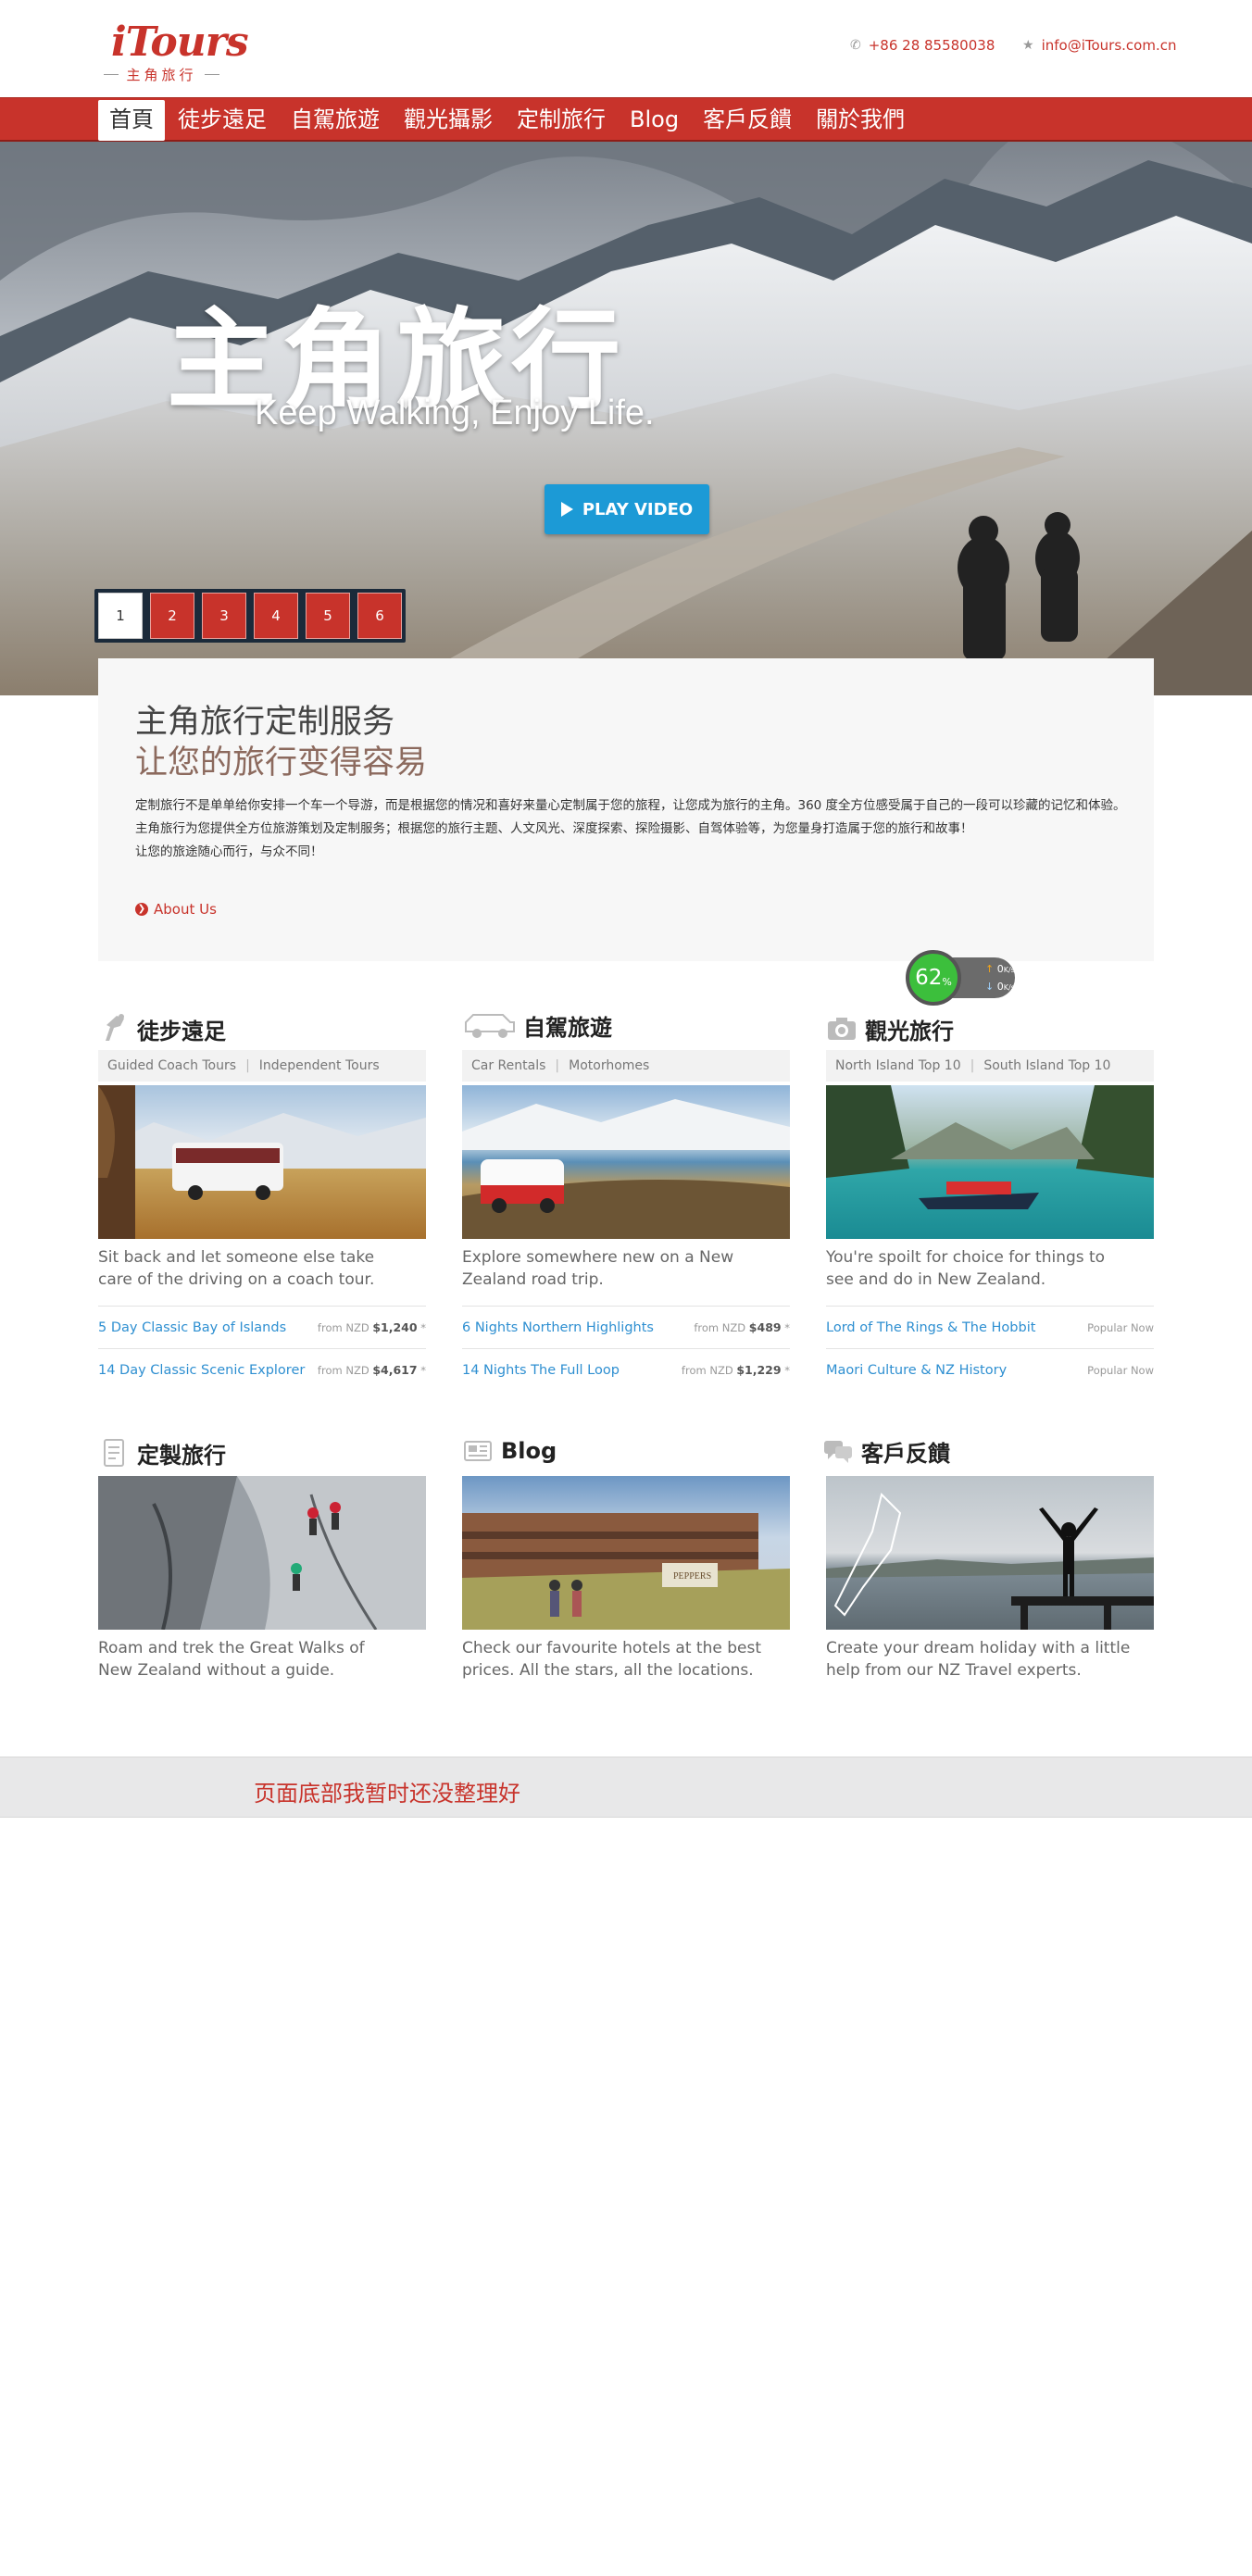  I want to click on link-label: 14 Nights The Full Loop, so click(541, 1370).